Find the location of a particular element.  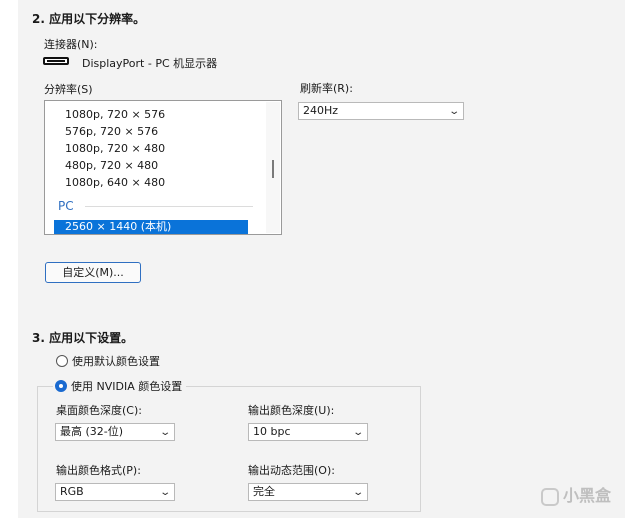

nvidia-color-option: 使用 NVIDIA 颜色设置 is located at coordinates (120, 386).